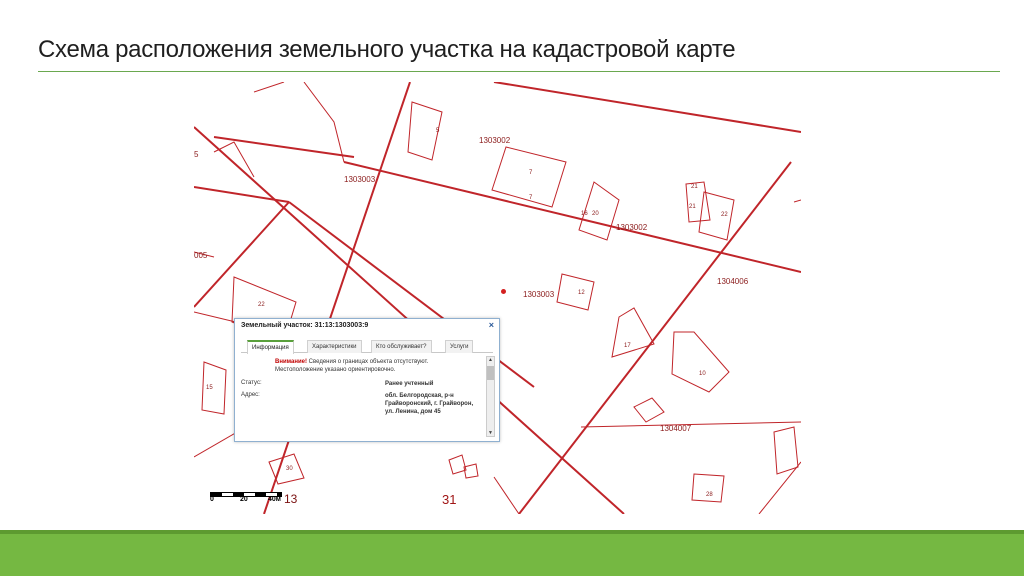 The image size is (1024, 576). Describe the element at coordinates (270, 347) in the screenshot. I see `tab-info: Информация` at that location.